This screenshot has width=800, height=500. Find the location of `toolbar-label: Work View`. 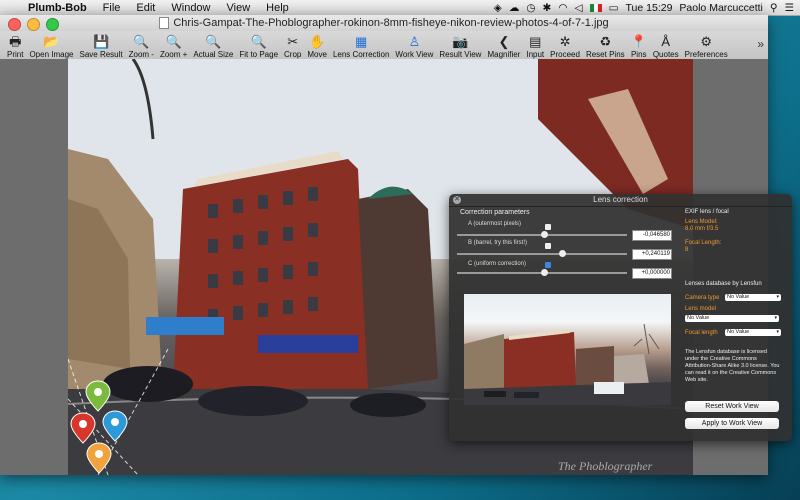

toolbar-label: Work View is located at coordinates (414, 54).